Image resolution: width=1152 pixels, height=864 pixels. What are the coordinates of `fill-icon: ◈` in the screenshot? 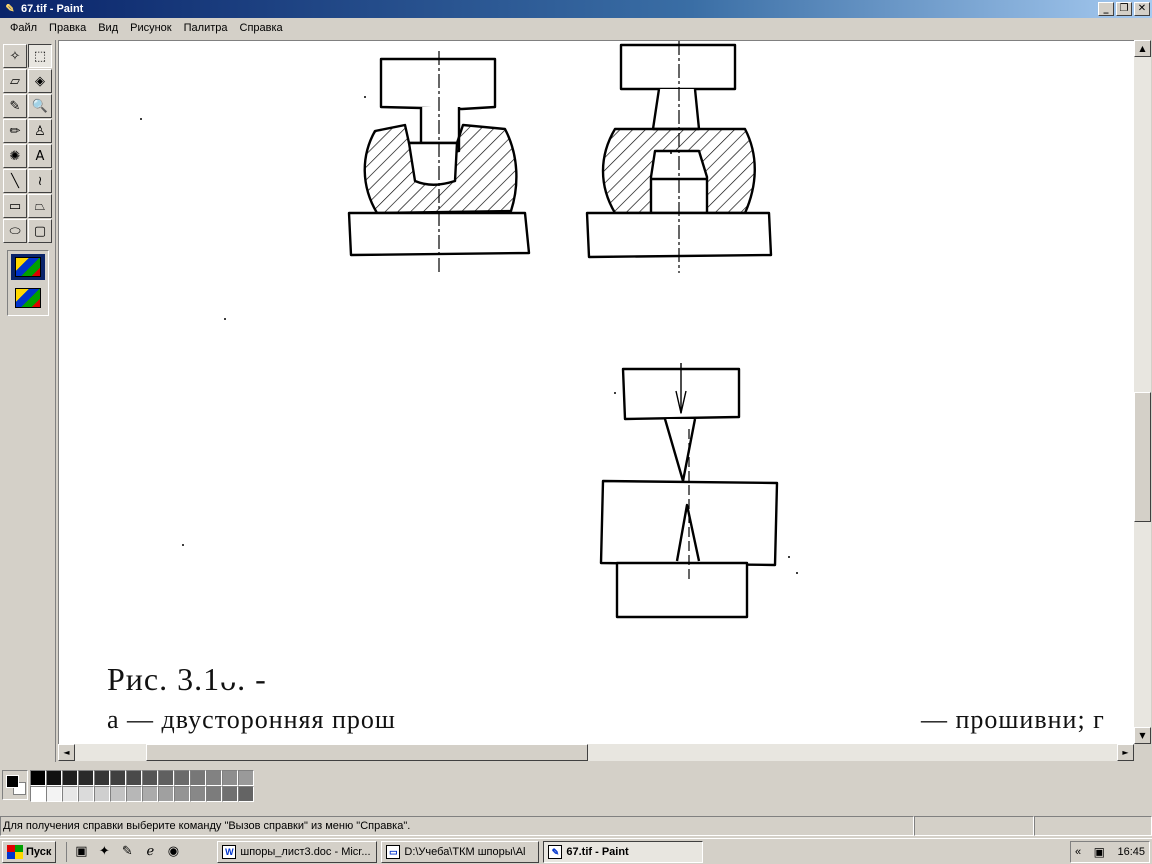 It's located at (40, 81).